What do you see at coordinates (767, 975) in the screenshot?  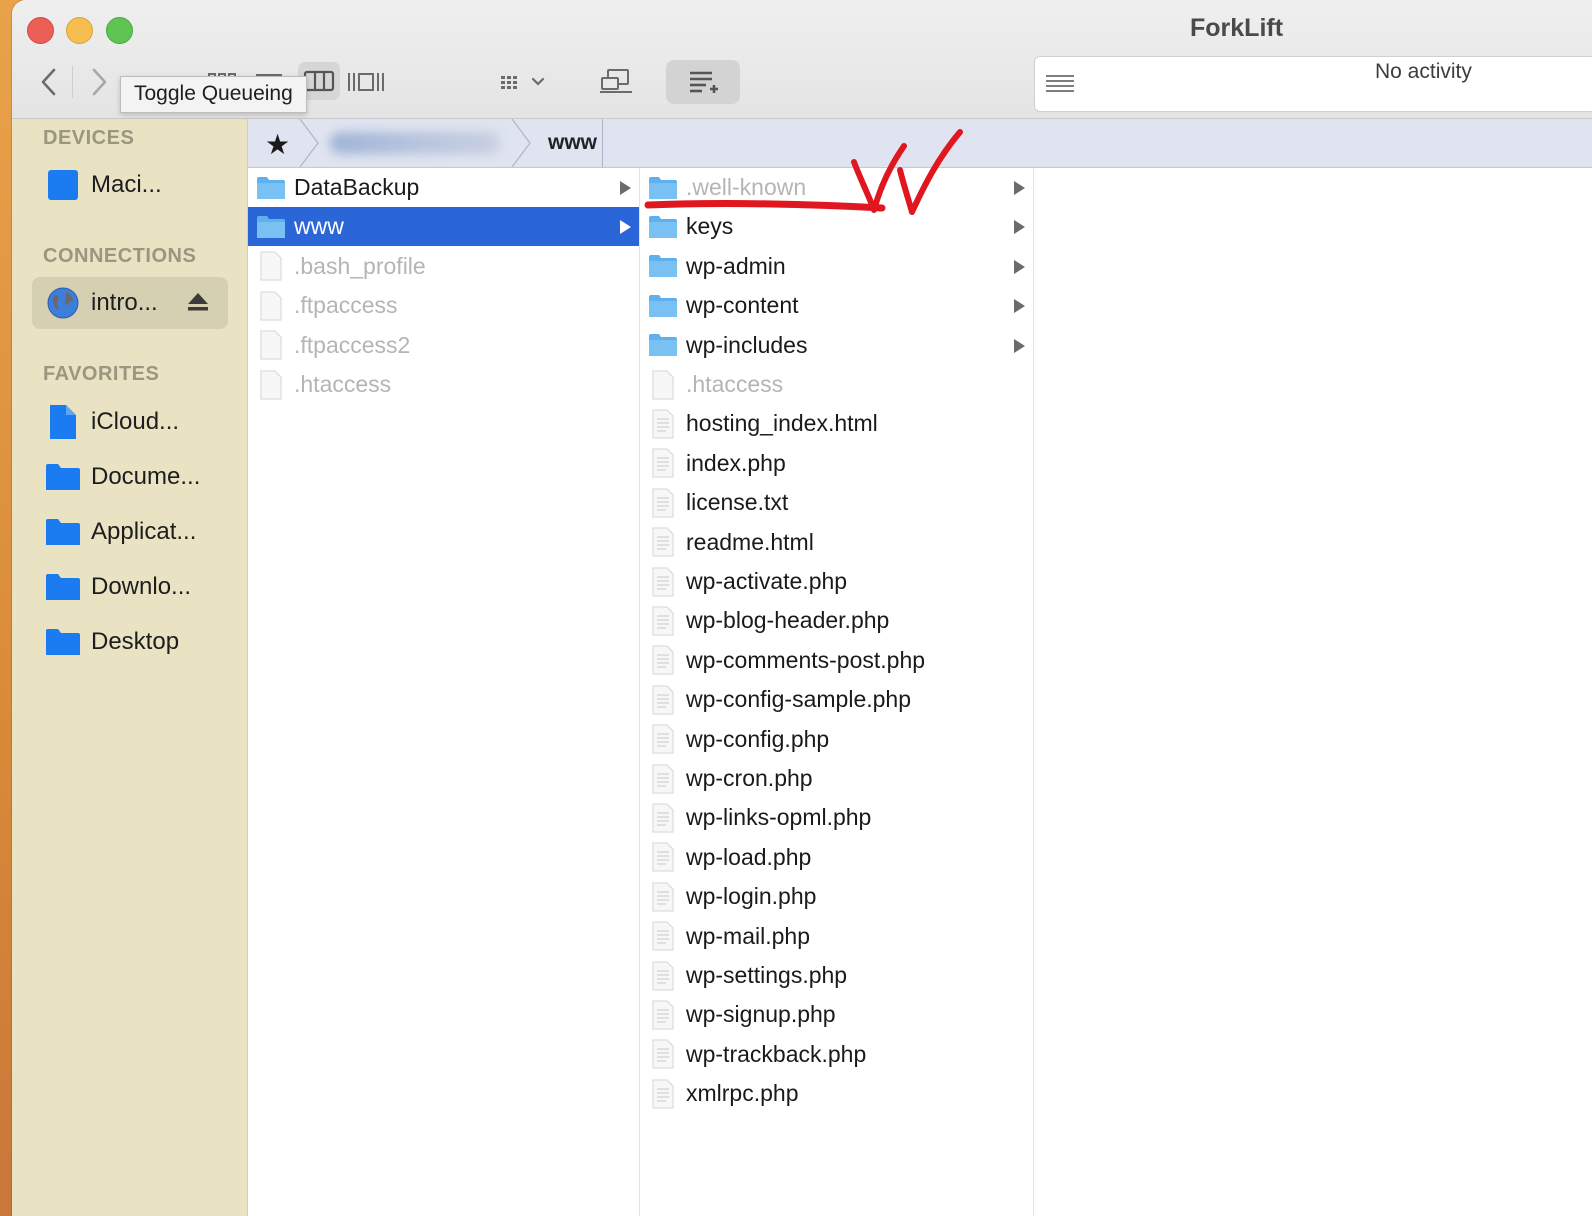 I see `file-name: wp-settings.php` at bounding box center [767, 975].